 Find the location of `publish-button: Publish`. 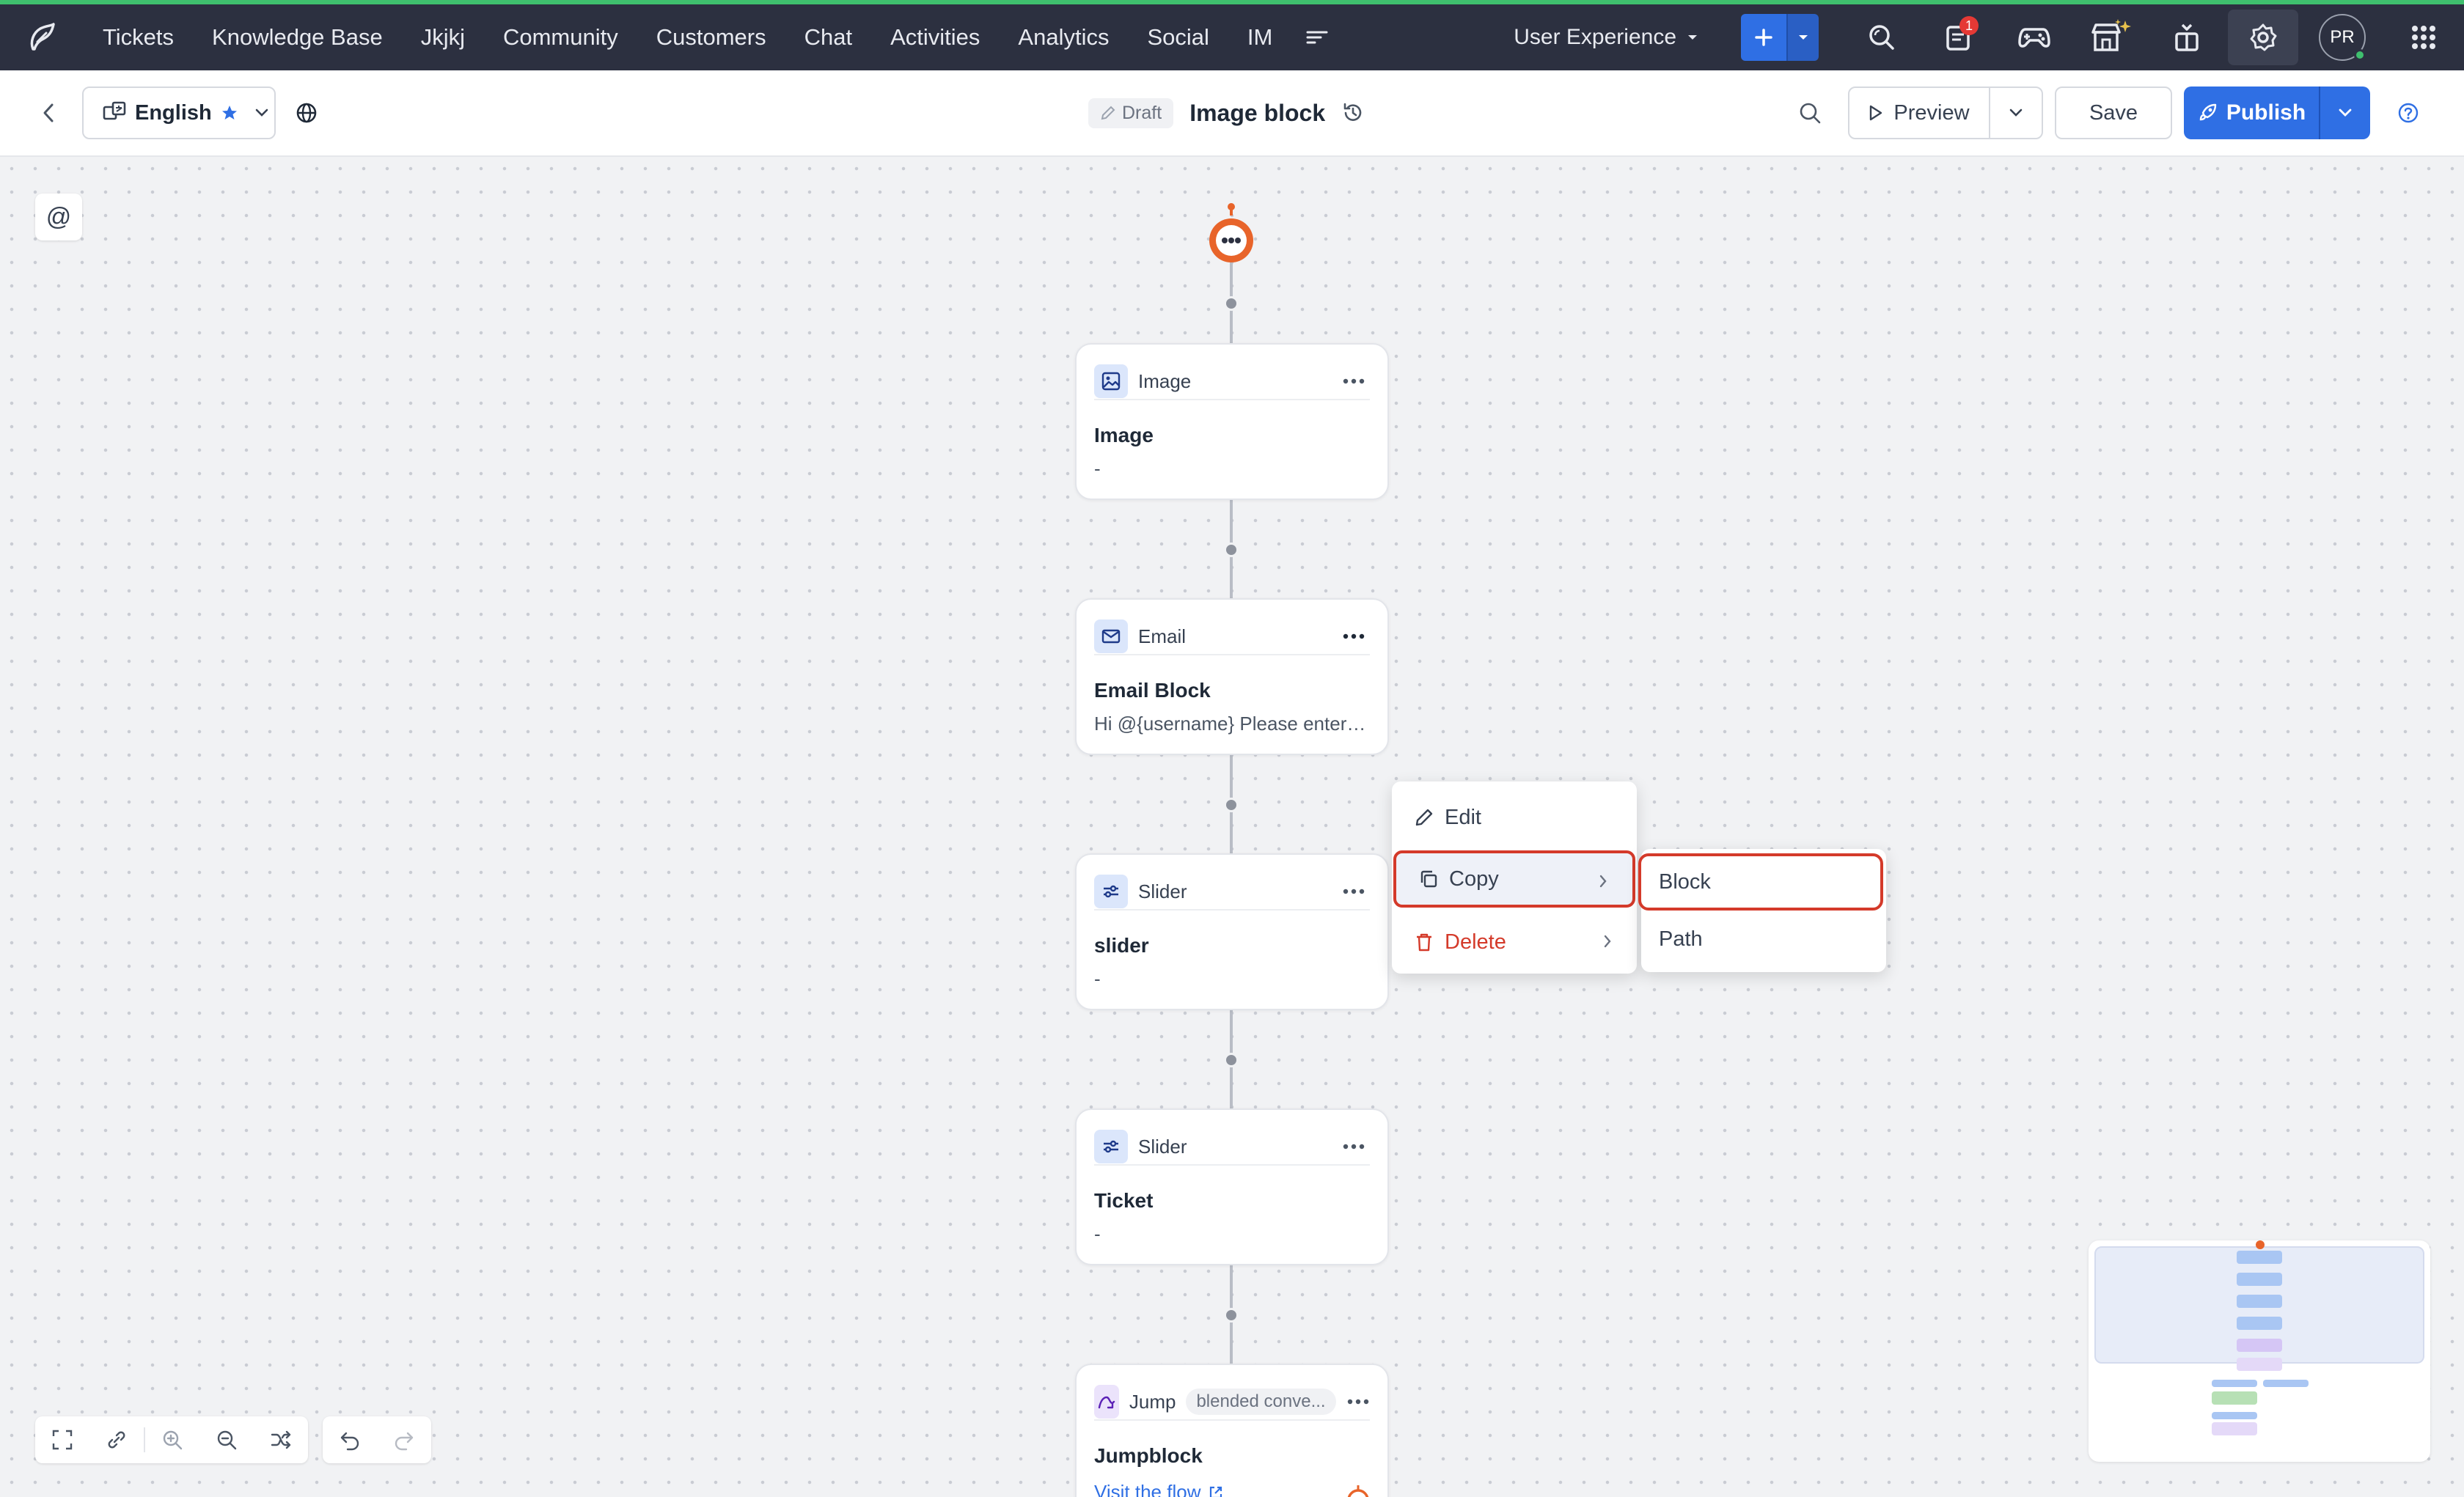

publish-button: Publish is located at coordinates (2251, 113).